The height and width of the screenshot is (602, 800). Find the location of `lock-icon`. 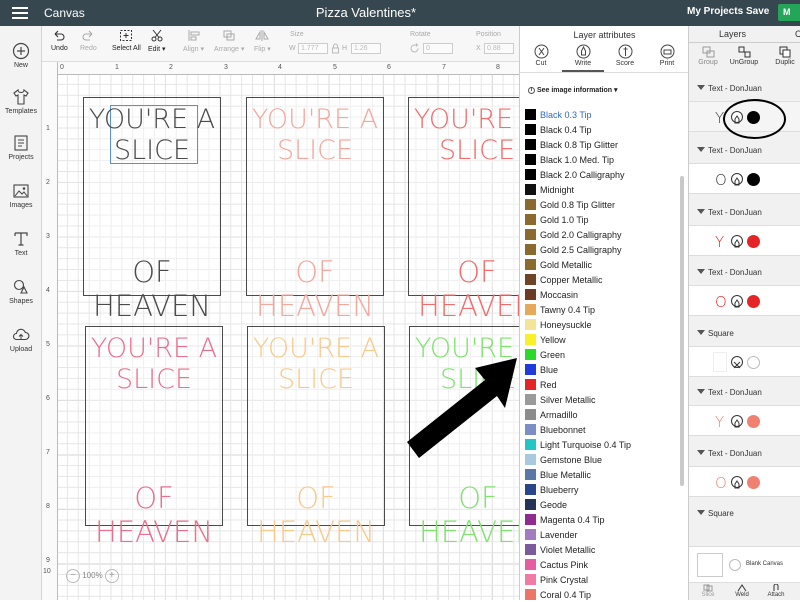

lock-icon is located at coordinates (335, 48).